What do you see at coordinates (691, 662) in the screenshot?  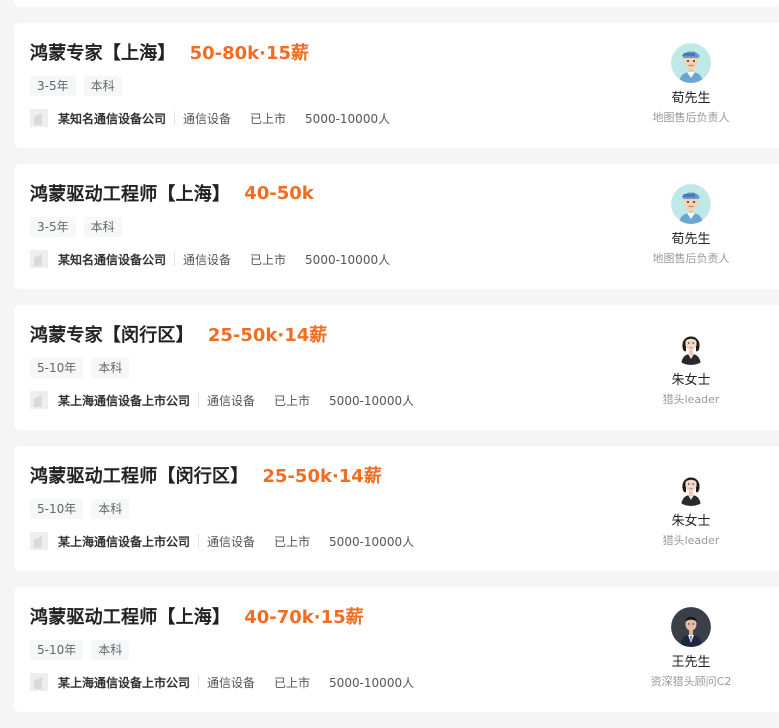 I see `recruiter-name: 王先生` at bounding box center [691, 662].